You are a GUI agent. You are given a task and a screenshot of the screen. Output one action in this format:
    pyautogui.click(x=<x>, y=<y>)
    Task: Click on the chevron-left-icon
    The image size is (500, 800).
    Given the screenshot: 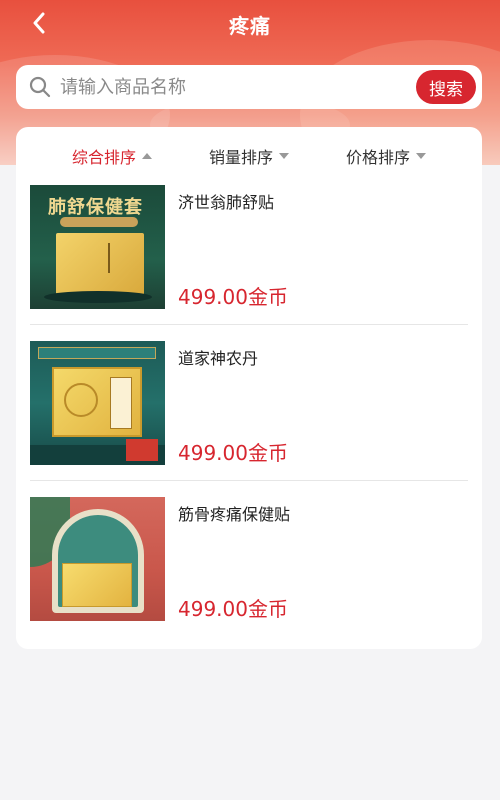 What is the action you would take?
    pyautogui.click(x=39, y=23)
    